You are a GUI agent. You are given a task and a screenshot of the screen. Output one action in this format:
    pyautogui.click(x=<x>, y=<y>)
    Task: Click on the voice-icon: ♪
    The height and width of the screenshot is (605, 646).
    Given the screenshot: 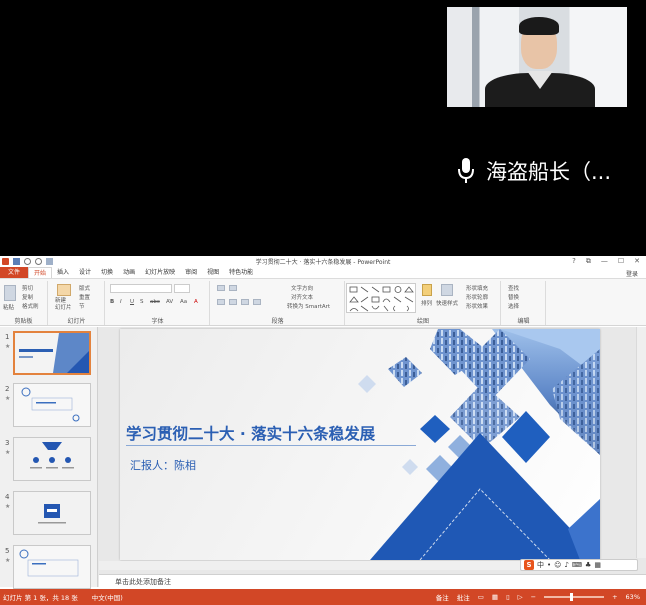 What is the action you would take?
    pyautogui.click(x=566, y=565)
    